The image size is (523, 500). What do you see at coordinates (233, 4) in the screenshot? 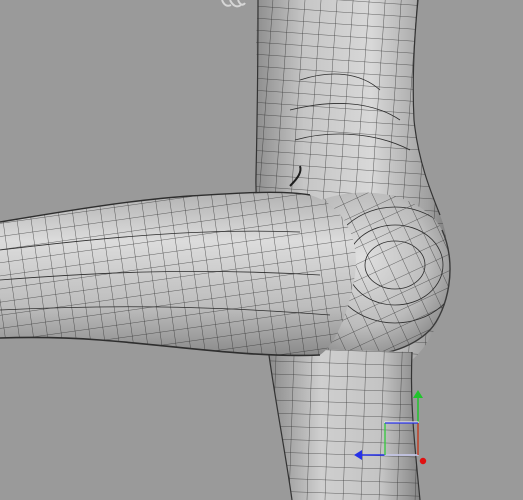
I see `hand-fingers` at bounding box center [233, 4].